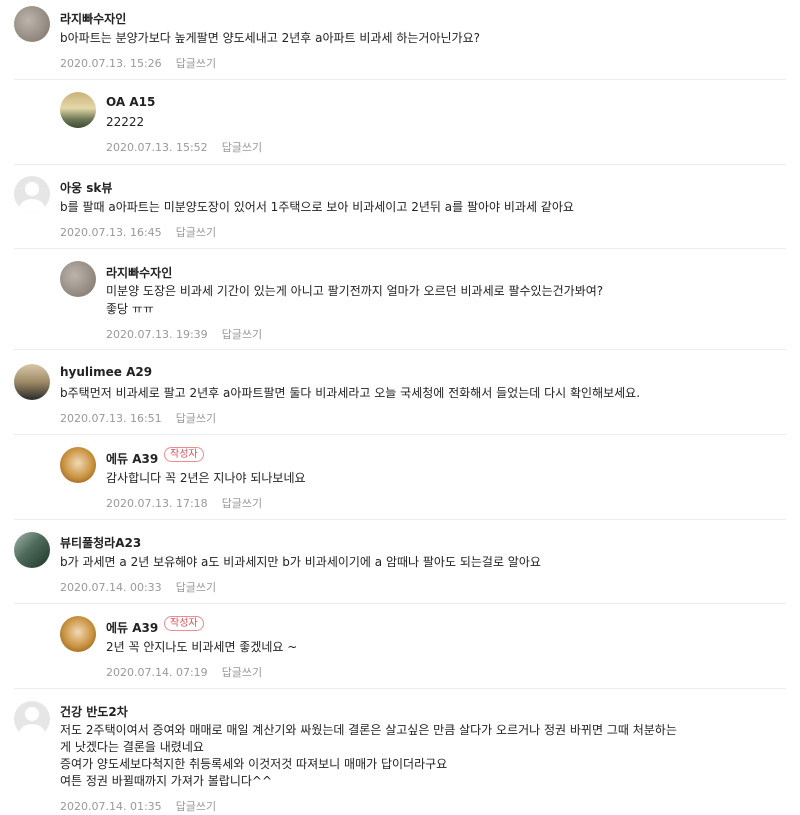  Describe the element at coordinates (132, 747) in the screenshot. I see `comment-text: 게 낫겠다는 결론을 내렸네요` at that location.